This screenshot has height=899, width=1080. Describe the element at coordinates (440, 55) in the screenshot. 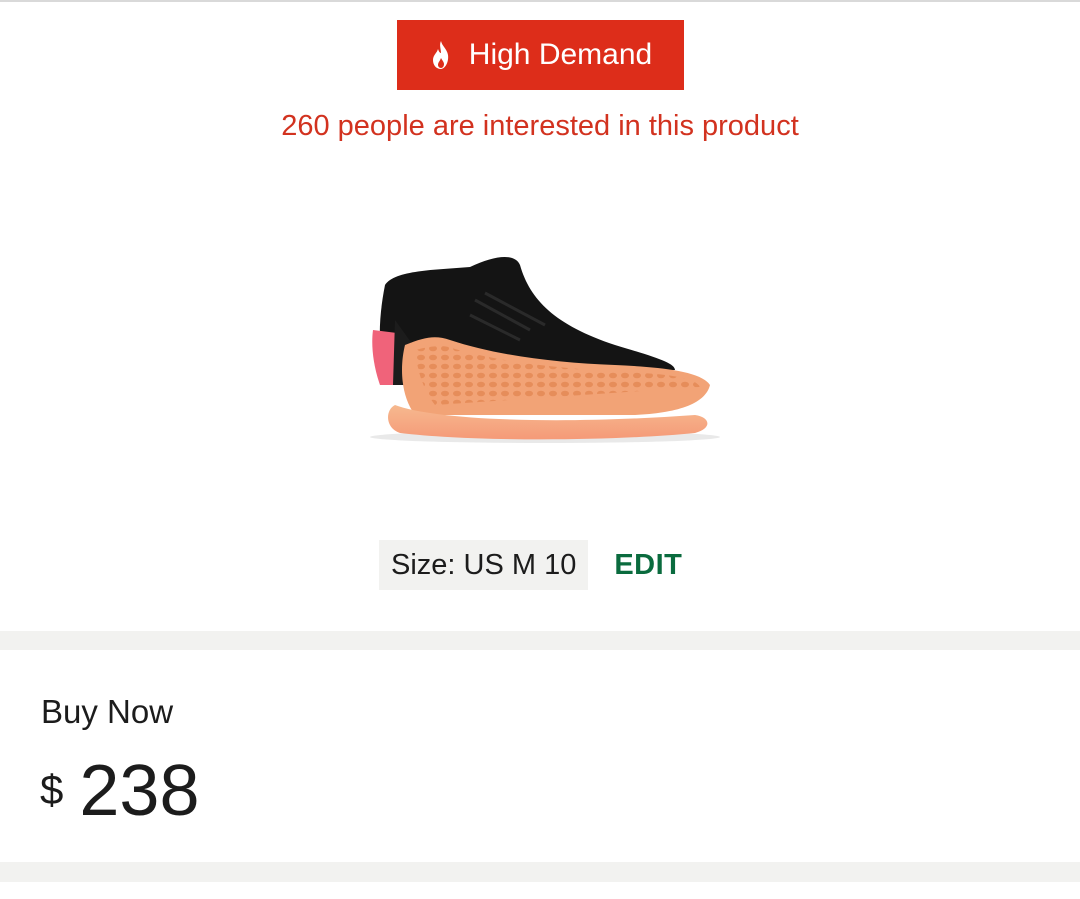

I see `flame-icon` at that location.